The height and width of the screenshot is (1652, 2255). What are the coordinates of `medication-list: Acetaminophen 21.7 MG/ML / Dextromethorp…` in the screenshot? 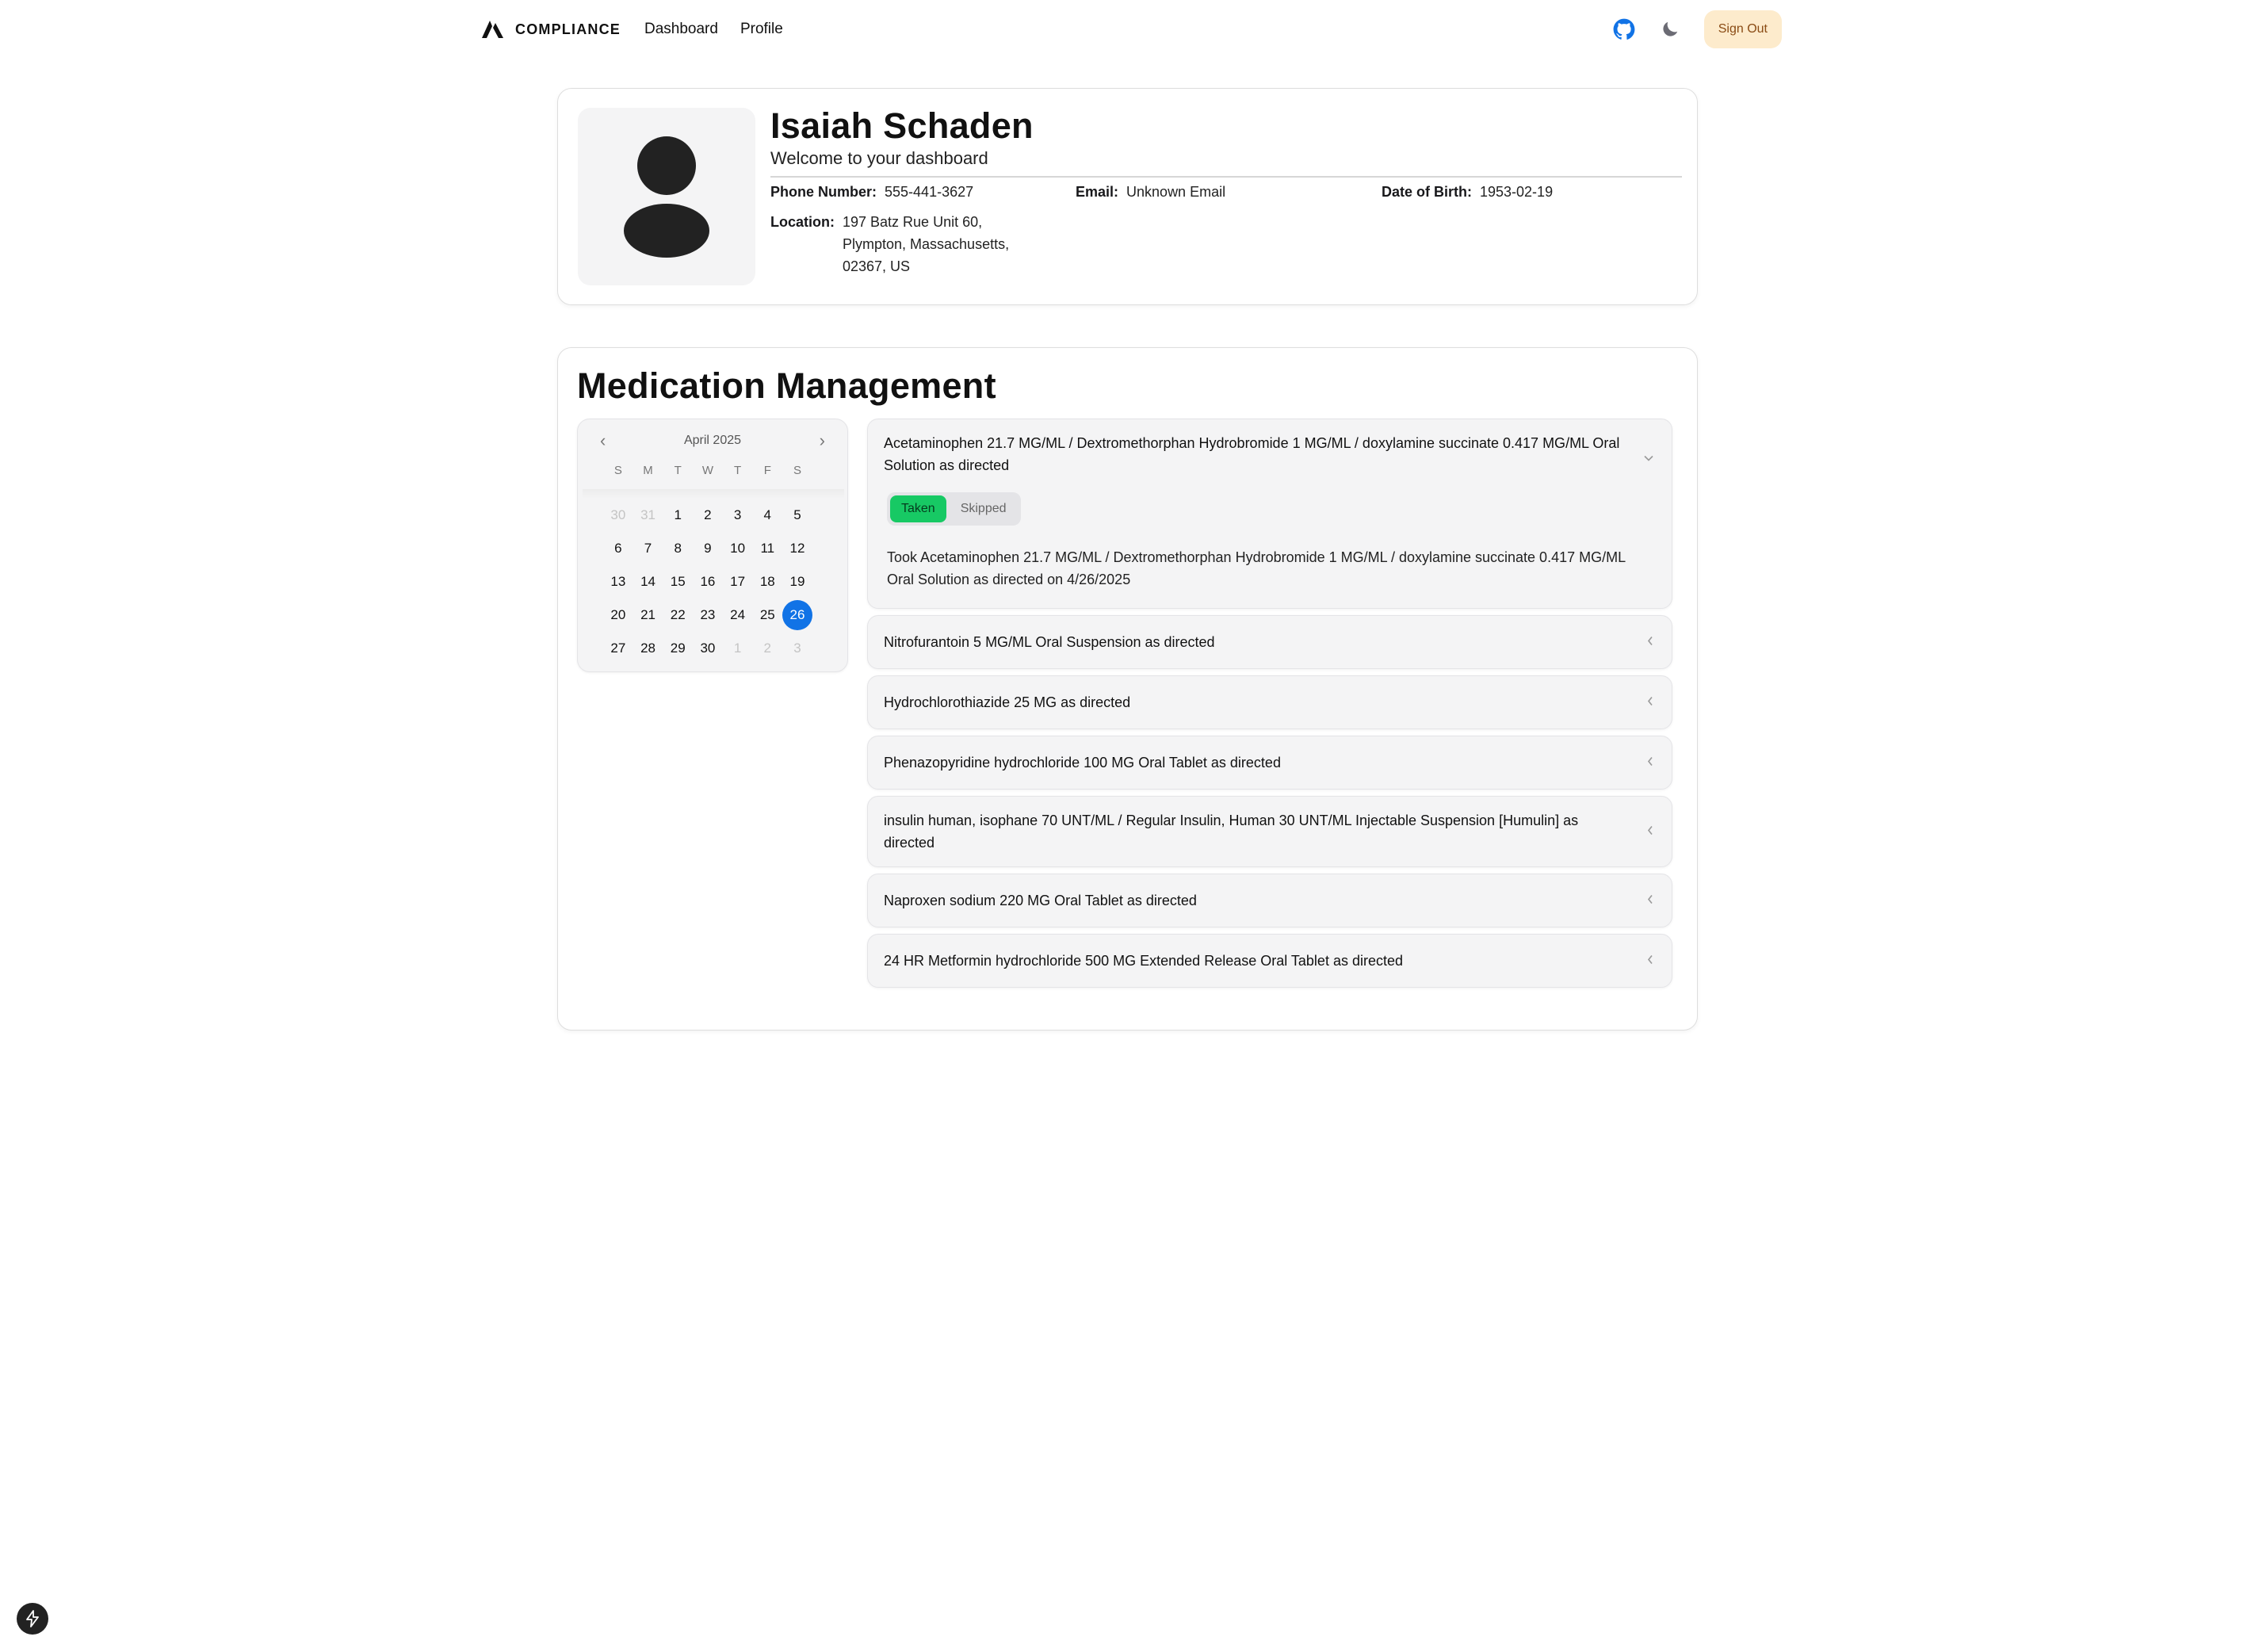 It's located at (1270, 706).